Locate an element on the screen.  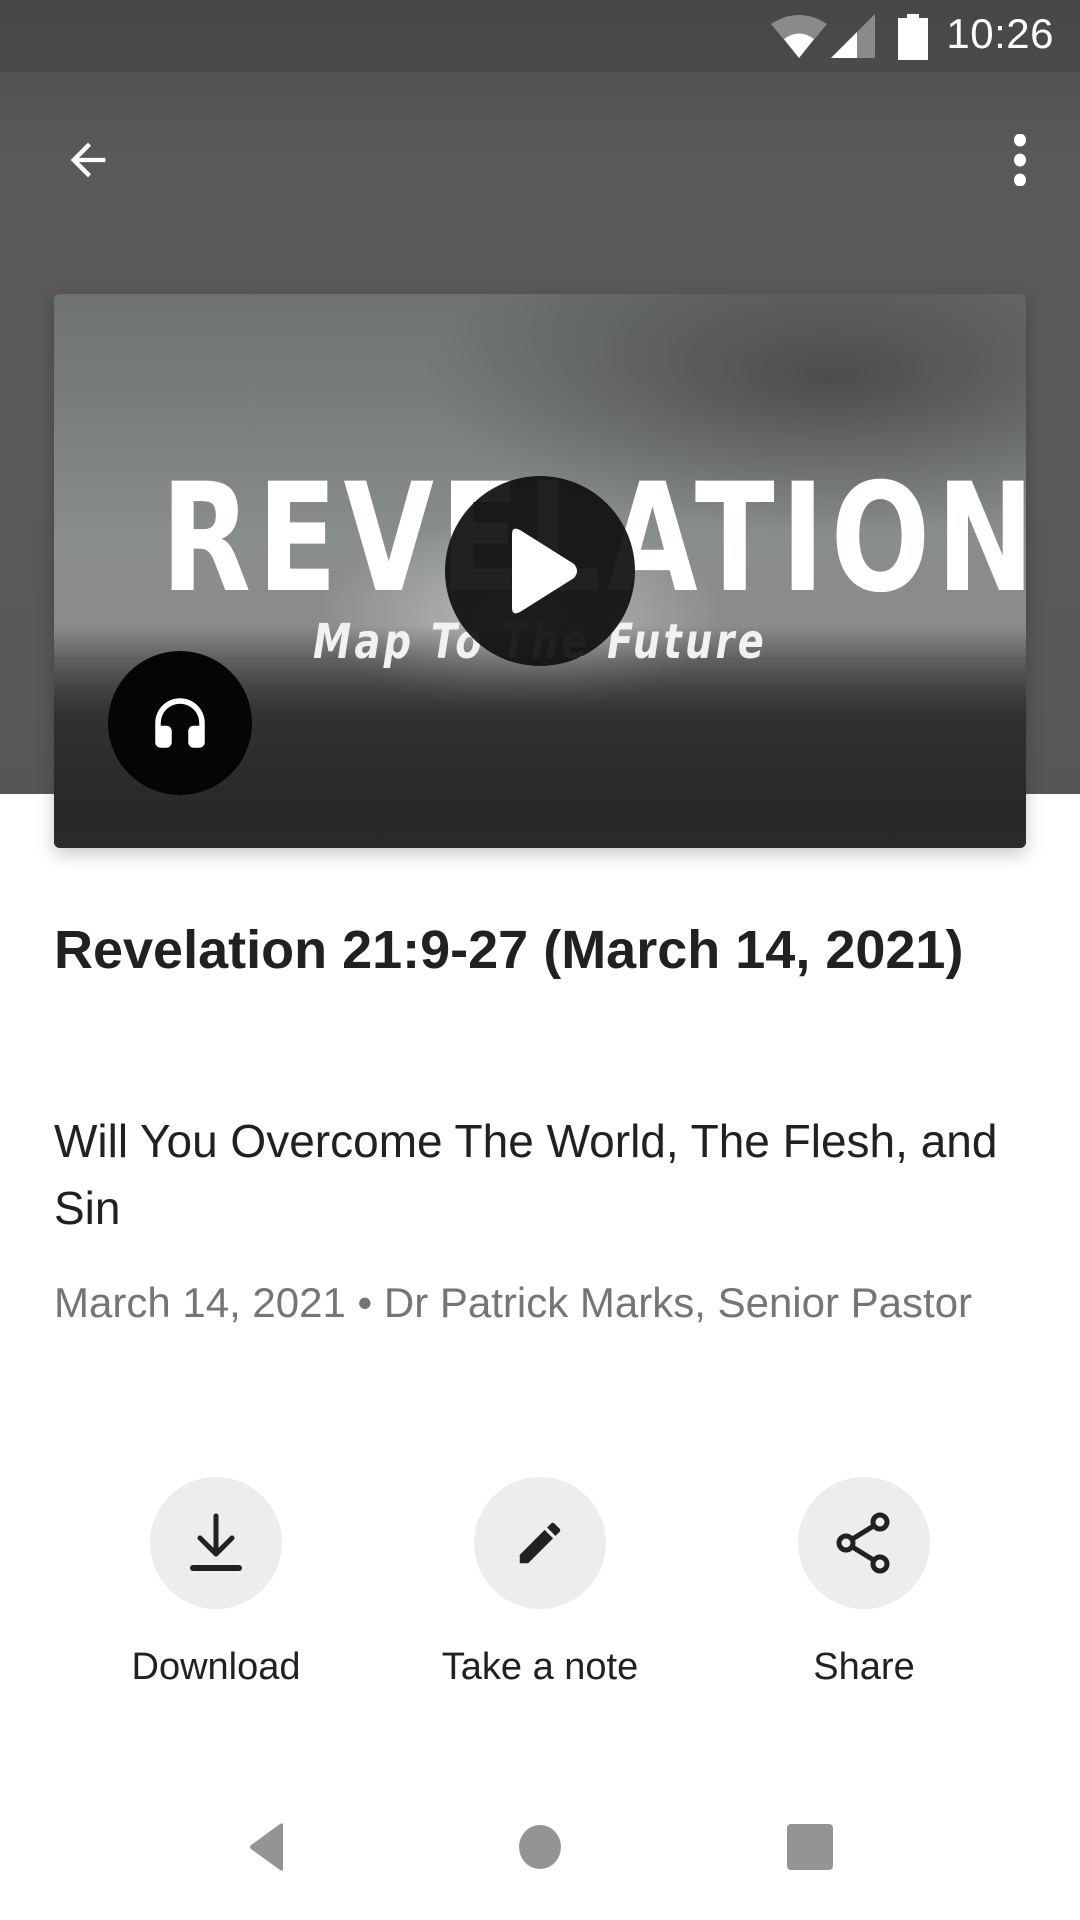
pencil-icon is located at coordinates (540, 1543).